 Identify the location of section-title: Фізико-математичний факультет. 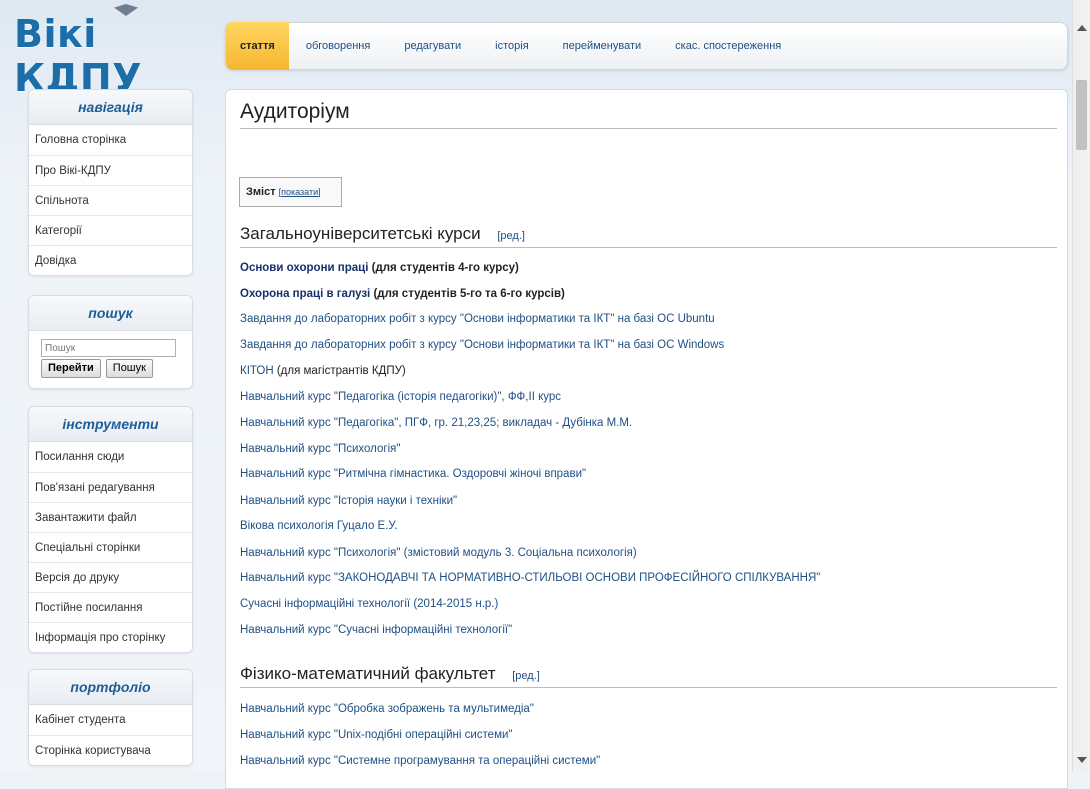
(368, 673).